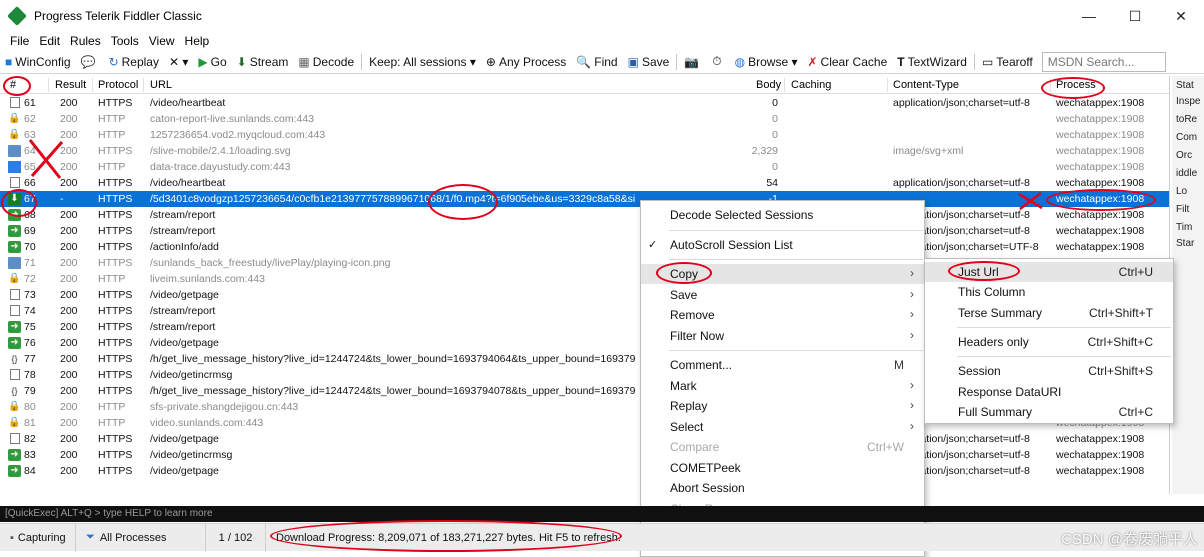  Describe the element at coordinates (1182, 209) in the screenshot. I see `inspector-tab: Filt` at that location.